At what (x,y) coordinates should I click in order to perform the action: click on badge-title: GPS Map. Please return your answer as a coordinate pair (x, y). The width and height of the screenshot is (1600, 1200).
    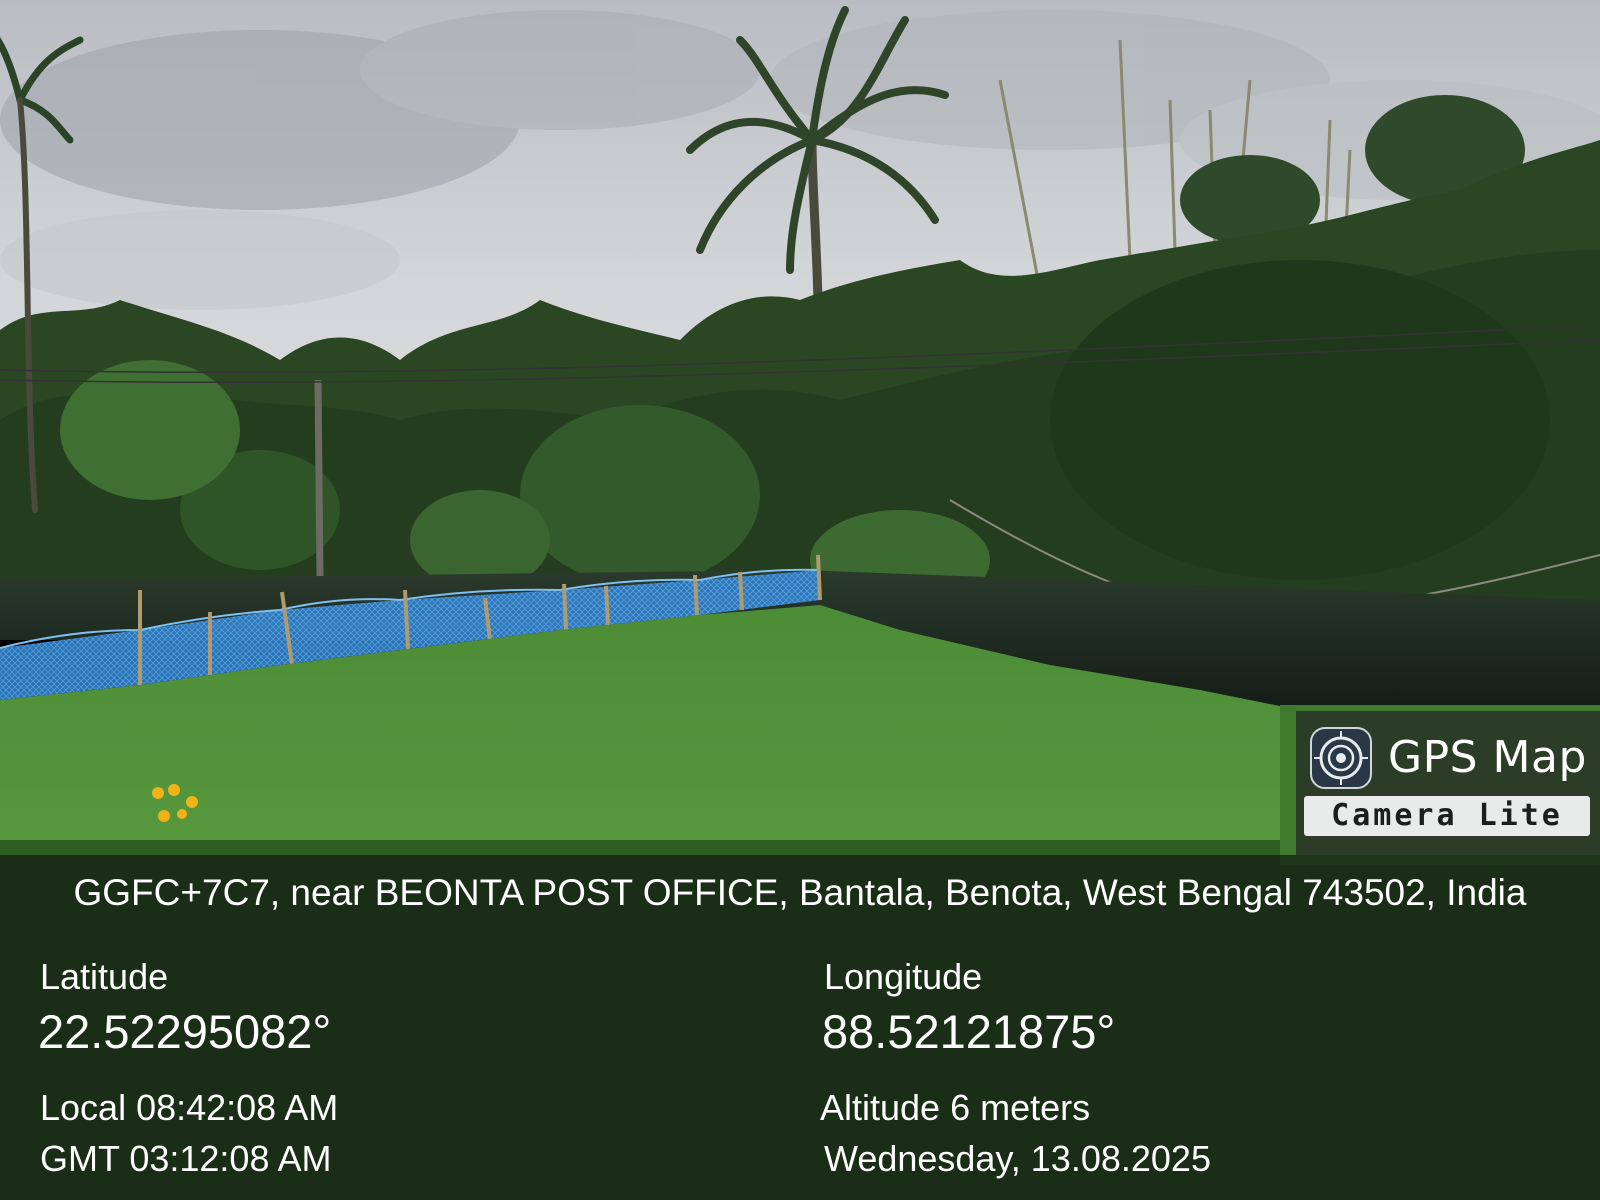
    Looking at the image, I should click on (1487, 757).